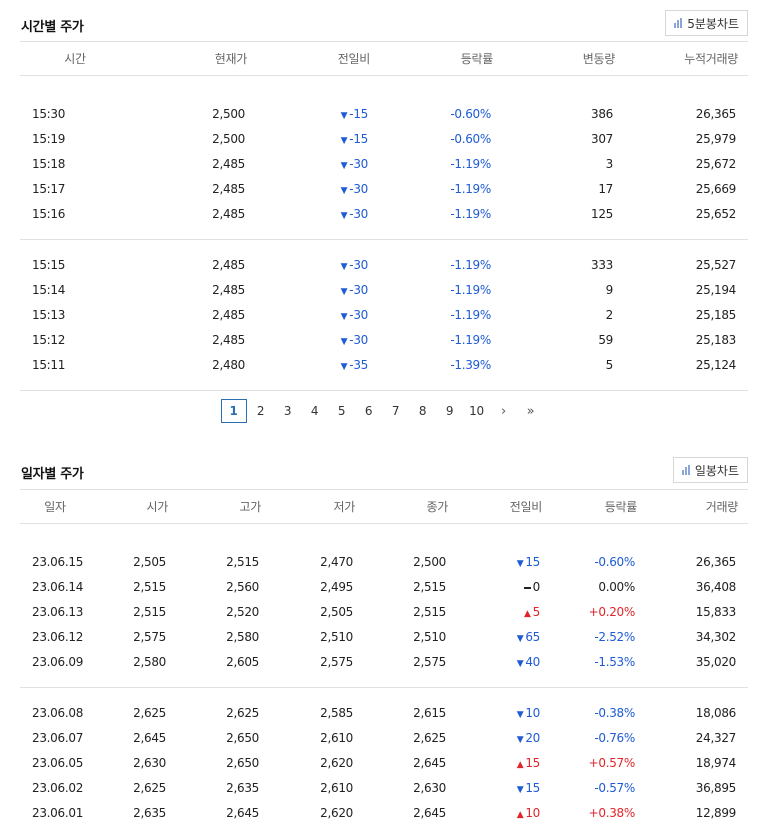 This screenshot has width=764, height=826. Describe the element at coordinates (520, 765) in the screenshot. I see `triangle-up-icon: ▲` at that location.